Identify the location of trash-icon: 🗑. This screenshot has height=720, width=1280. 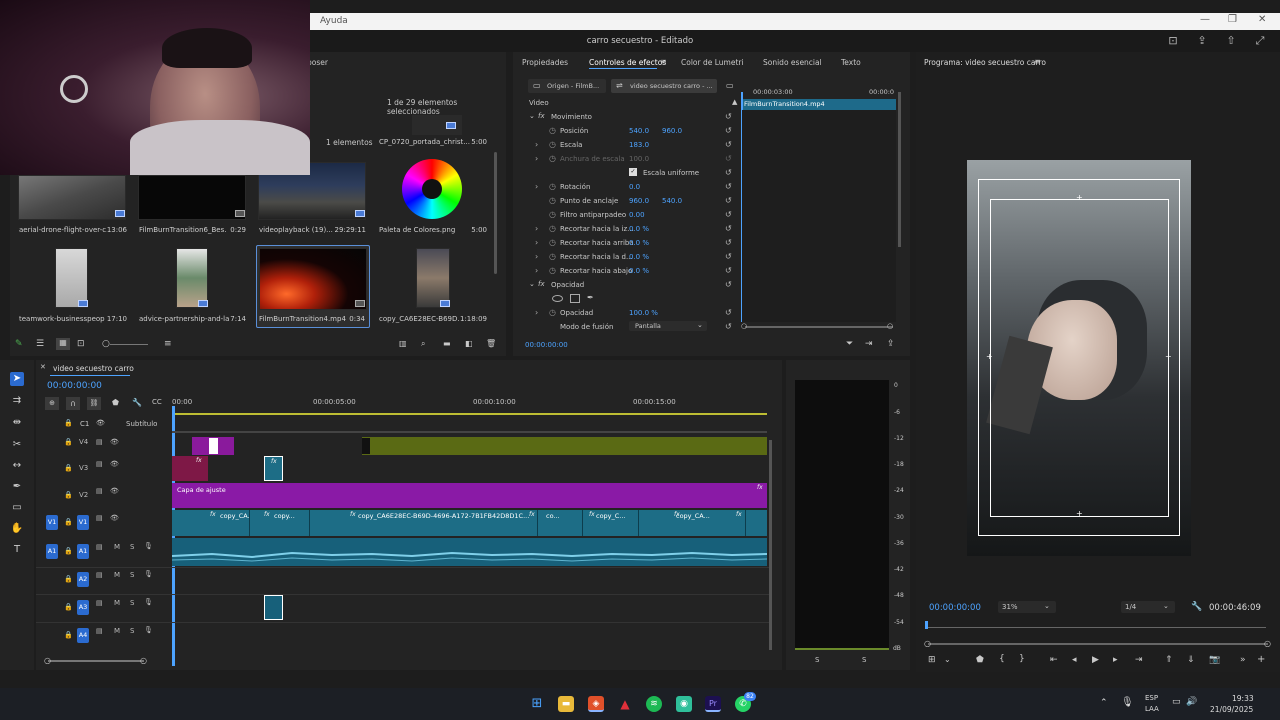
(491, 343).